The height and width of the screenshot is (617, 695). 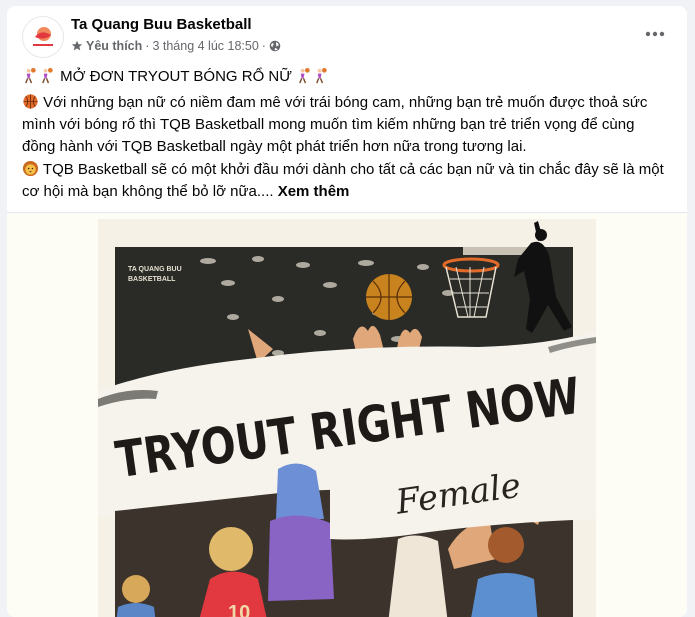 I want to click on page-avatar, so click(x=43, y=37).